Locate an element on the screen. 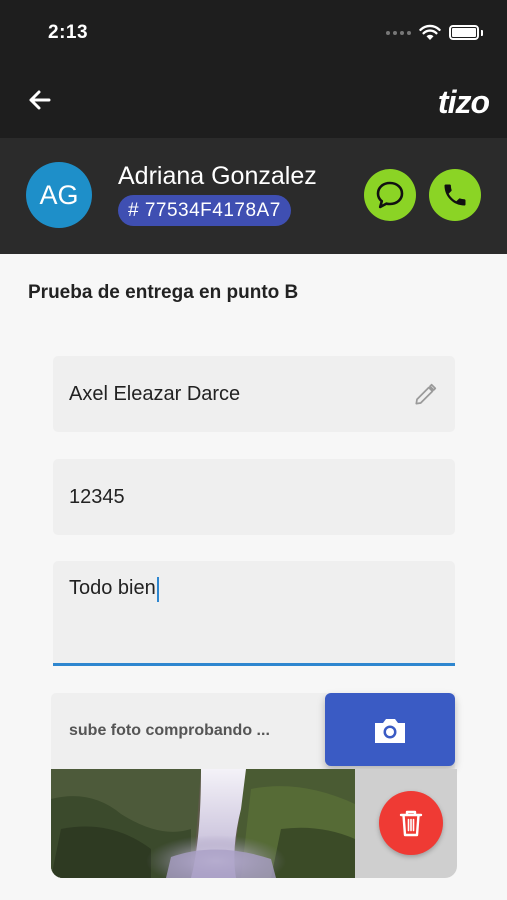  battery-icon is located at coordinates (464, 32).